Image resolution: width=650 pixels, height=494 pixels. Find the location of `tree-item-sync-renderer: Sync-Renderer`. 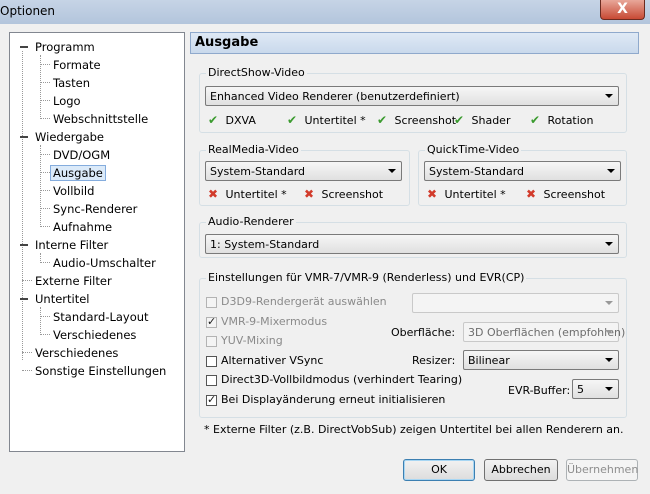

tree-item-sync-renderer: Sync-Renderer is located at coordinates (95, 209).